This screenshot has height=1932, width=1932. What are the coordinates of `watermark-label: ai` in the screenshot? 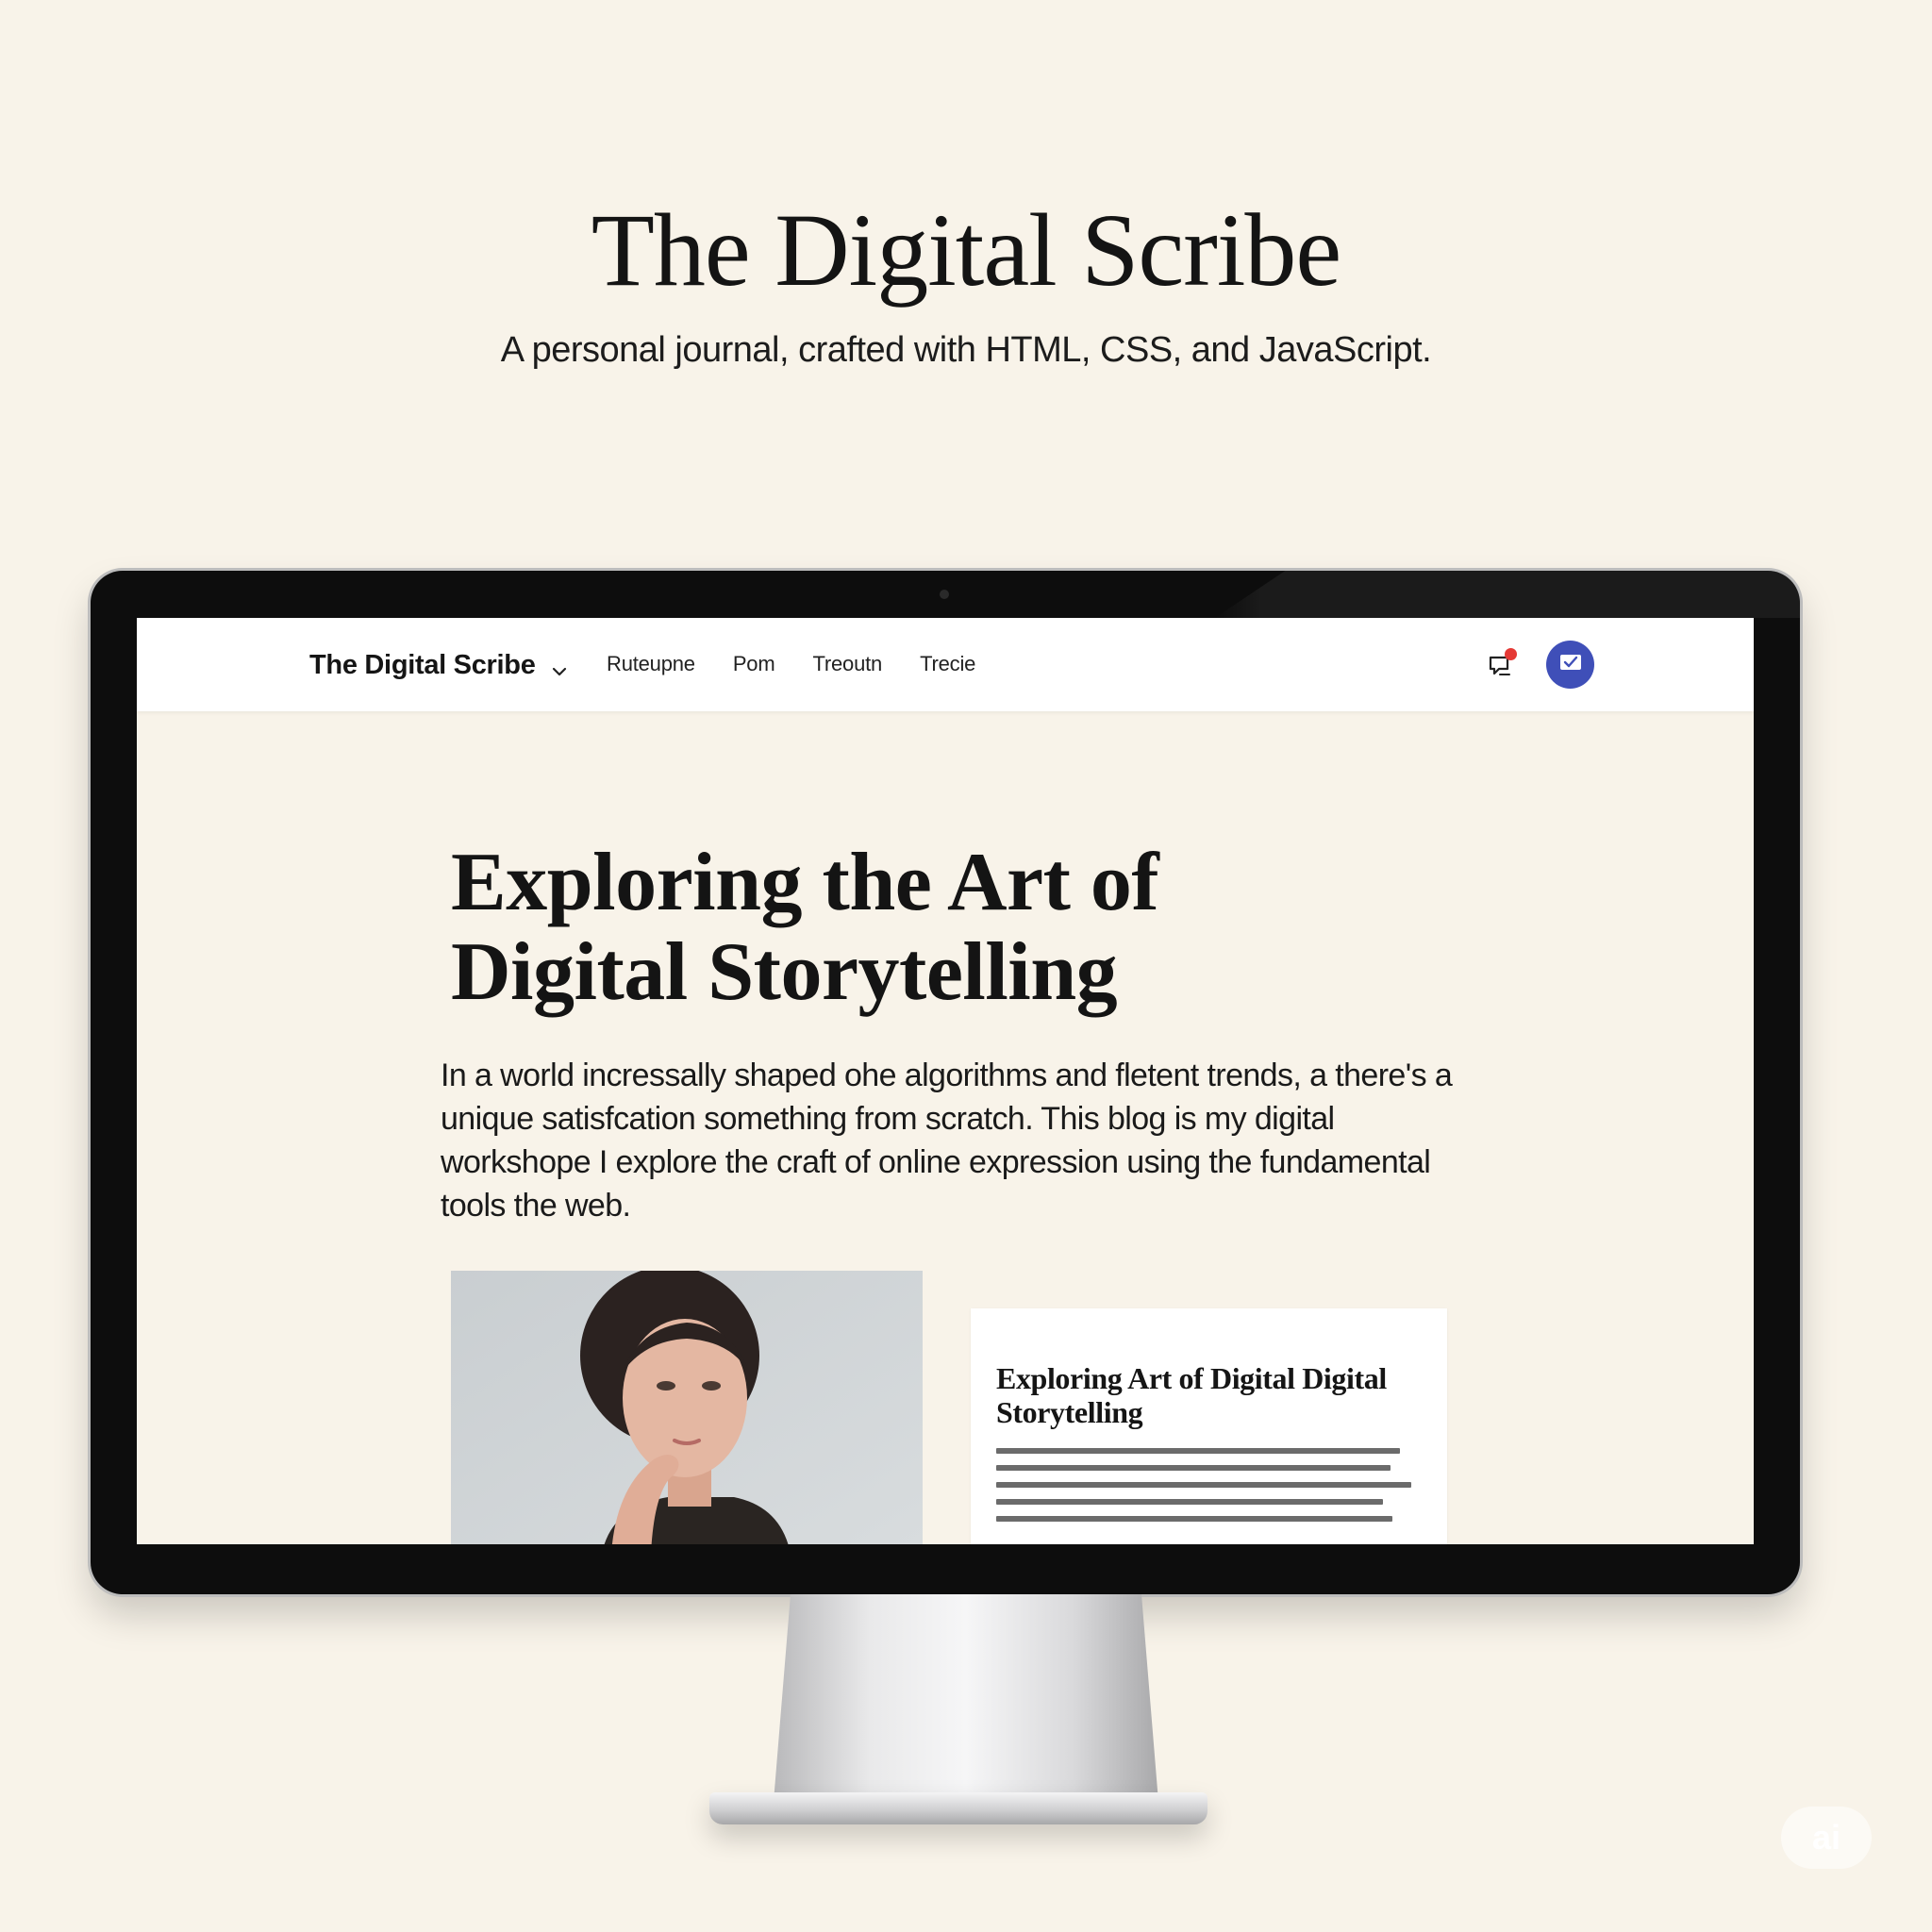 It's located at (1826, 1838).